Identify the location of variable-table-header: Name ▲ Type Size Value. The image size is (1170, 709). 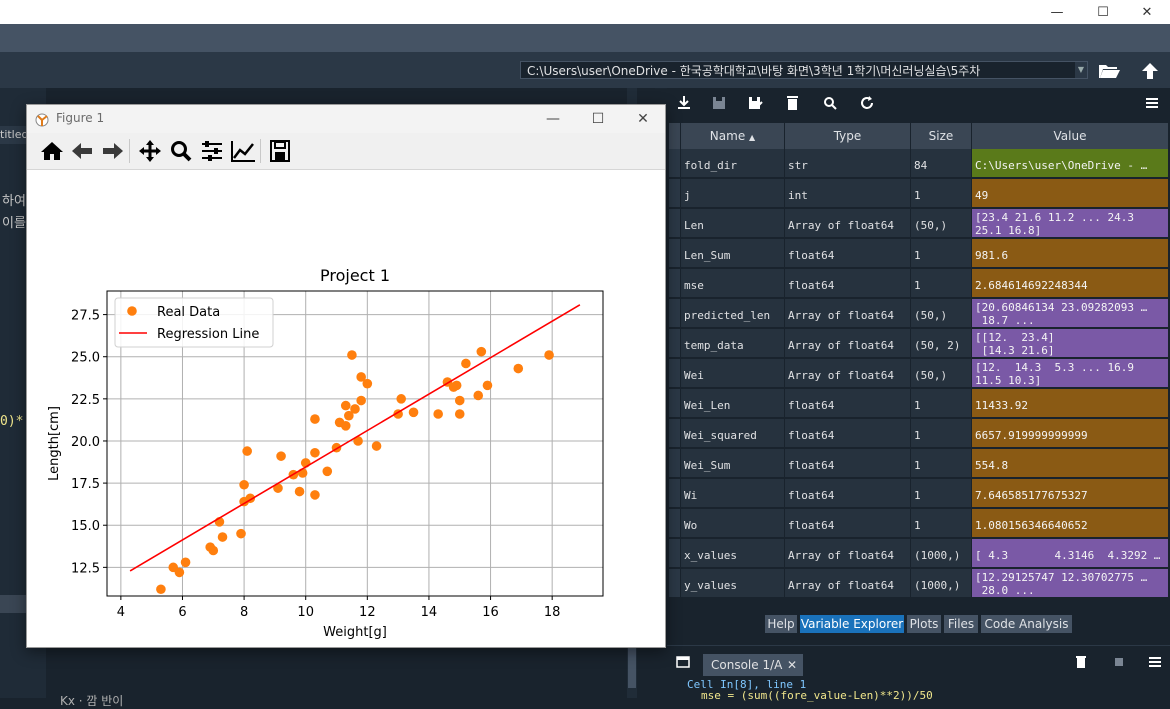
(919, 136).